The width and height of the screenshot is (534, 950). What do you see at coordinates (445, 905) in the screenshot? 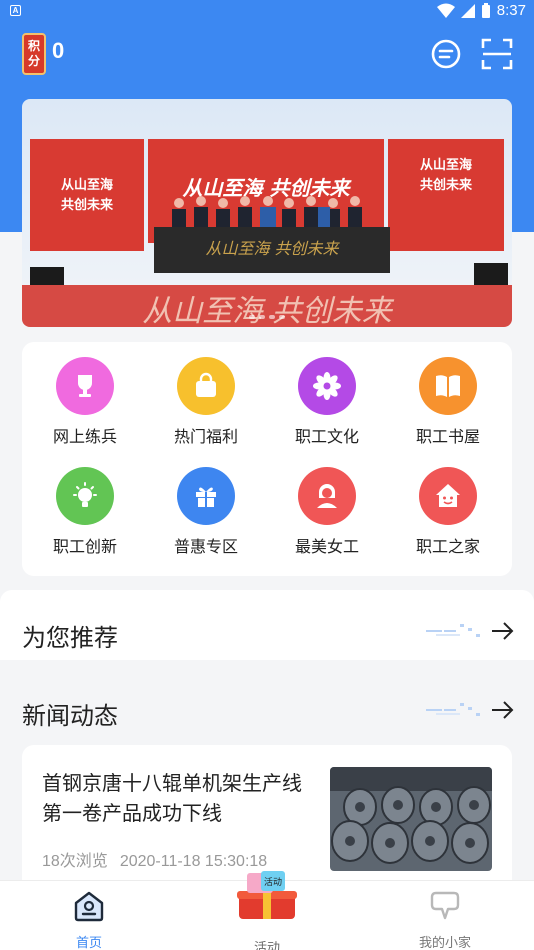
I see `profile-icon` at bounding box center [445, 905].